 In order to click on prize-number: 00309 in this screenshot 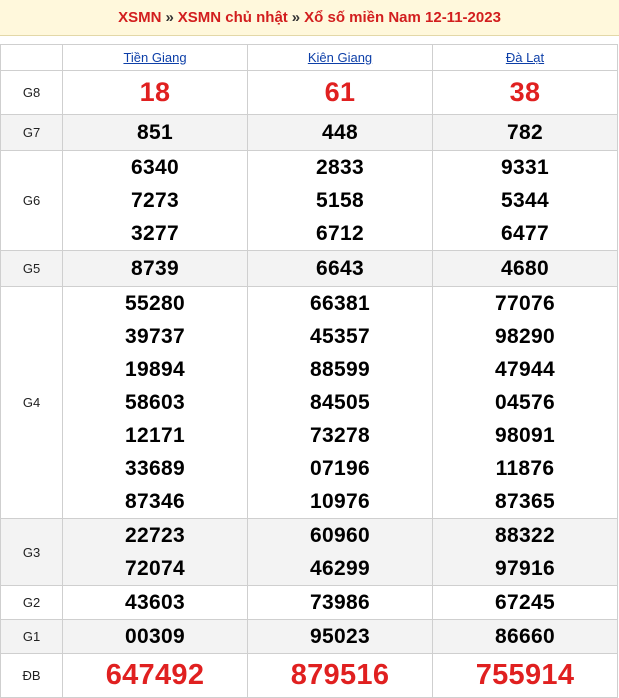, I will do `click(155, 636)`.